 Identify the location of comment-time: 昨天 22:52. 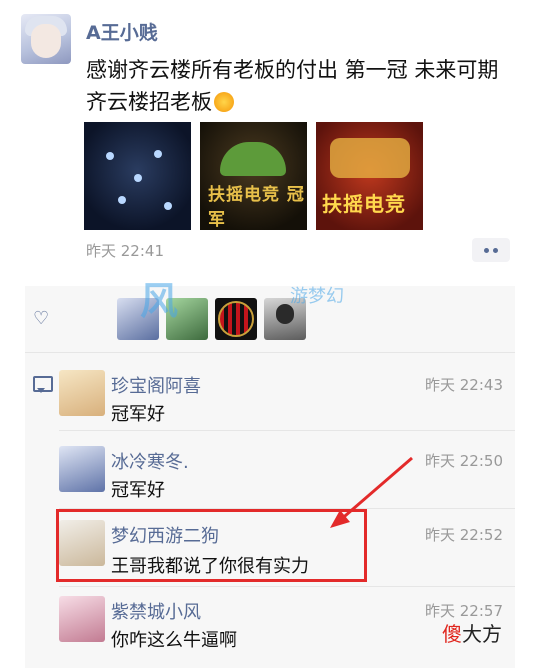
(464, 535).